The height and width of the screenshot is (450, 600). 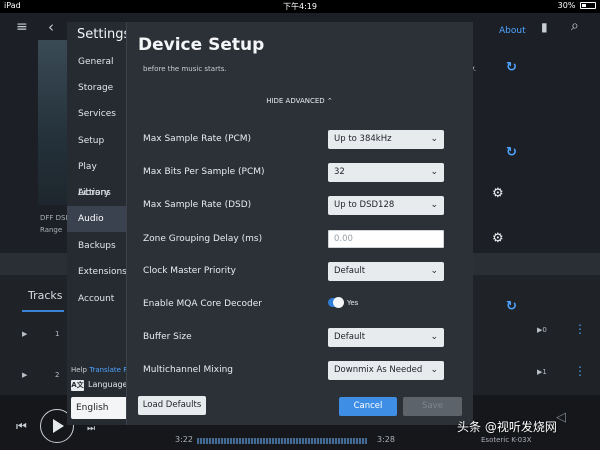 I want to click on tab-tracks: Tracks, so click(x=45, y=295).